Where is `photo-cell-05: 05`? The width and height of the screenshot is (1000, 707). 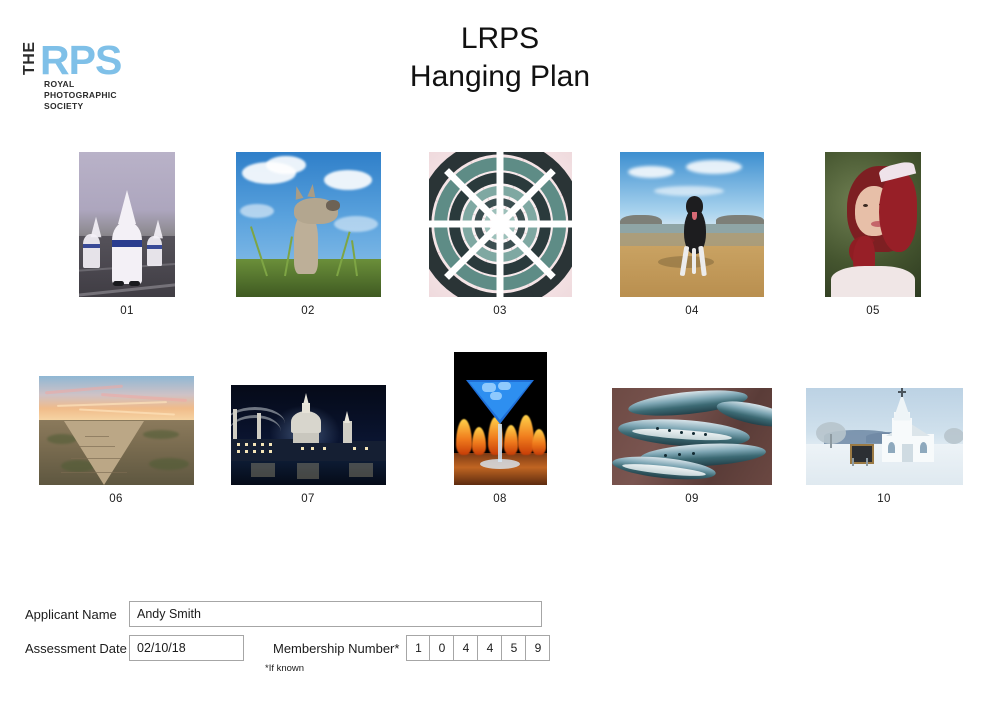
photo-cell-05: 05 is located at coordinates (873, 234).